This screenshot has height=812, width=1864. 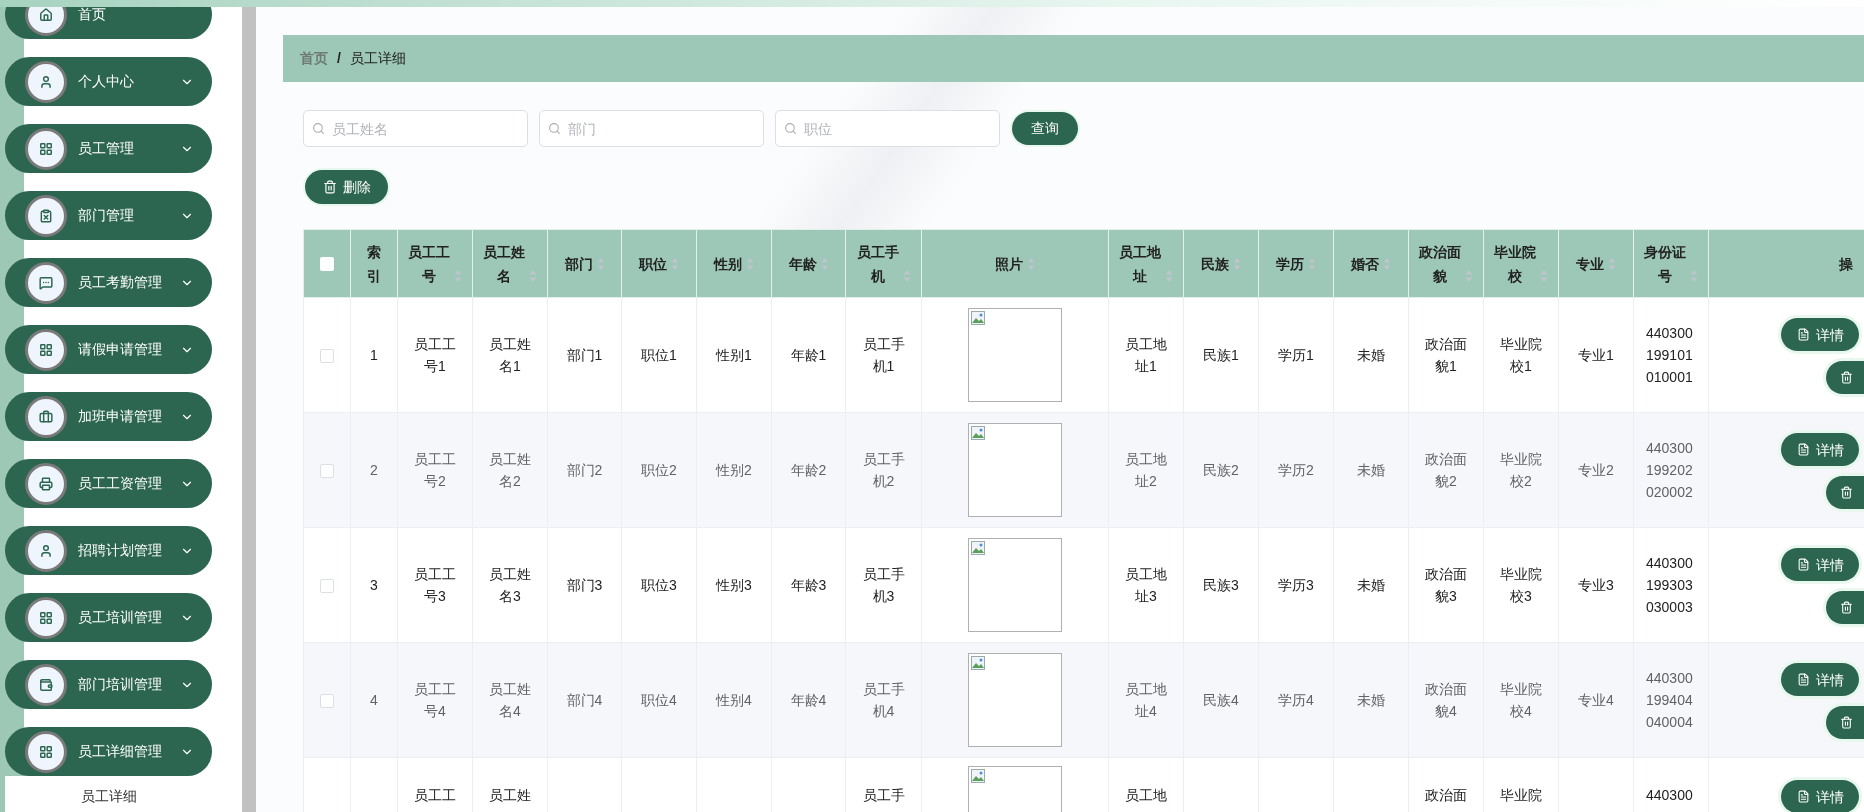 I want to click on table-cell-text: 毕业院, so click(x=1521, y=795).